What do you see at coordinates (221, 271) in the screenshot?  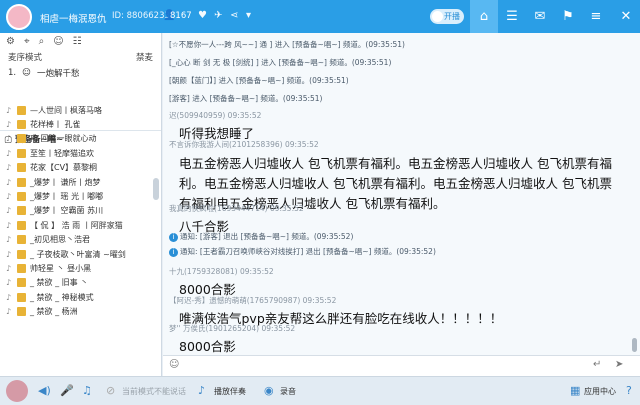 I see `chat-sender: 十九(1759328081) 09:35:52` at bounding box center [221, 271].